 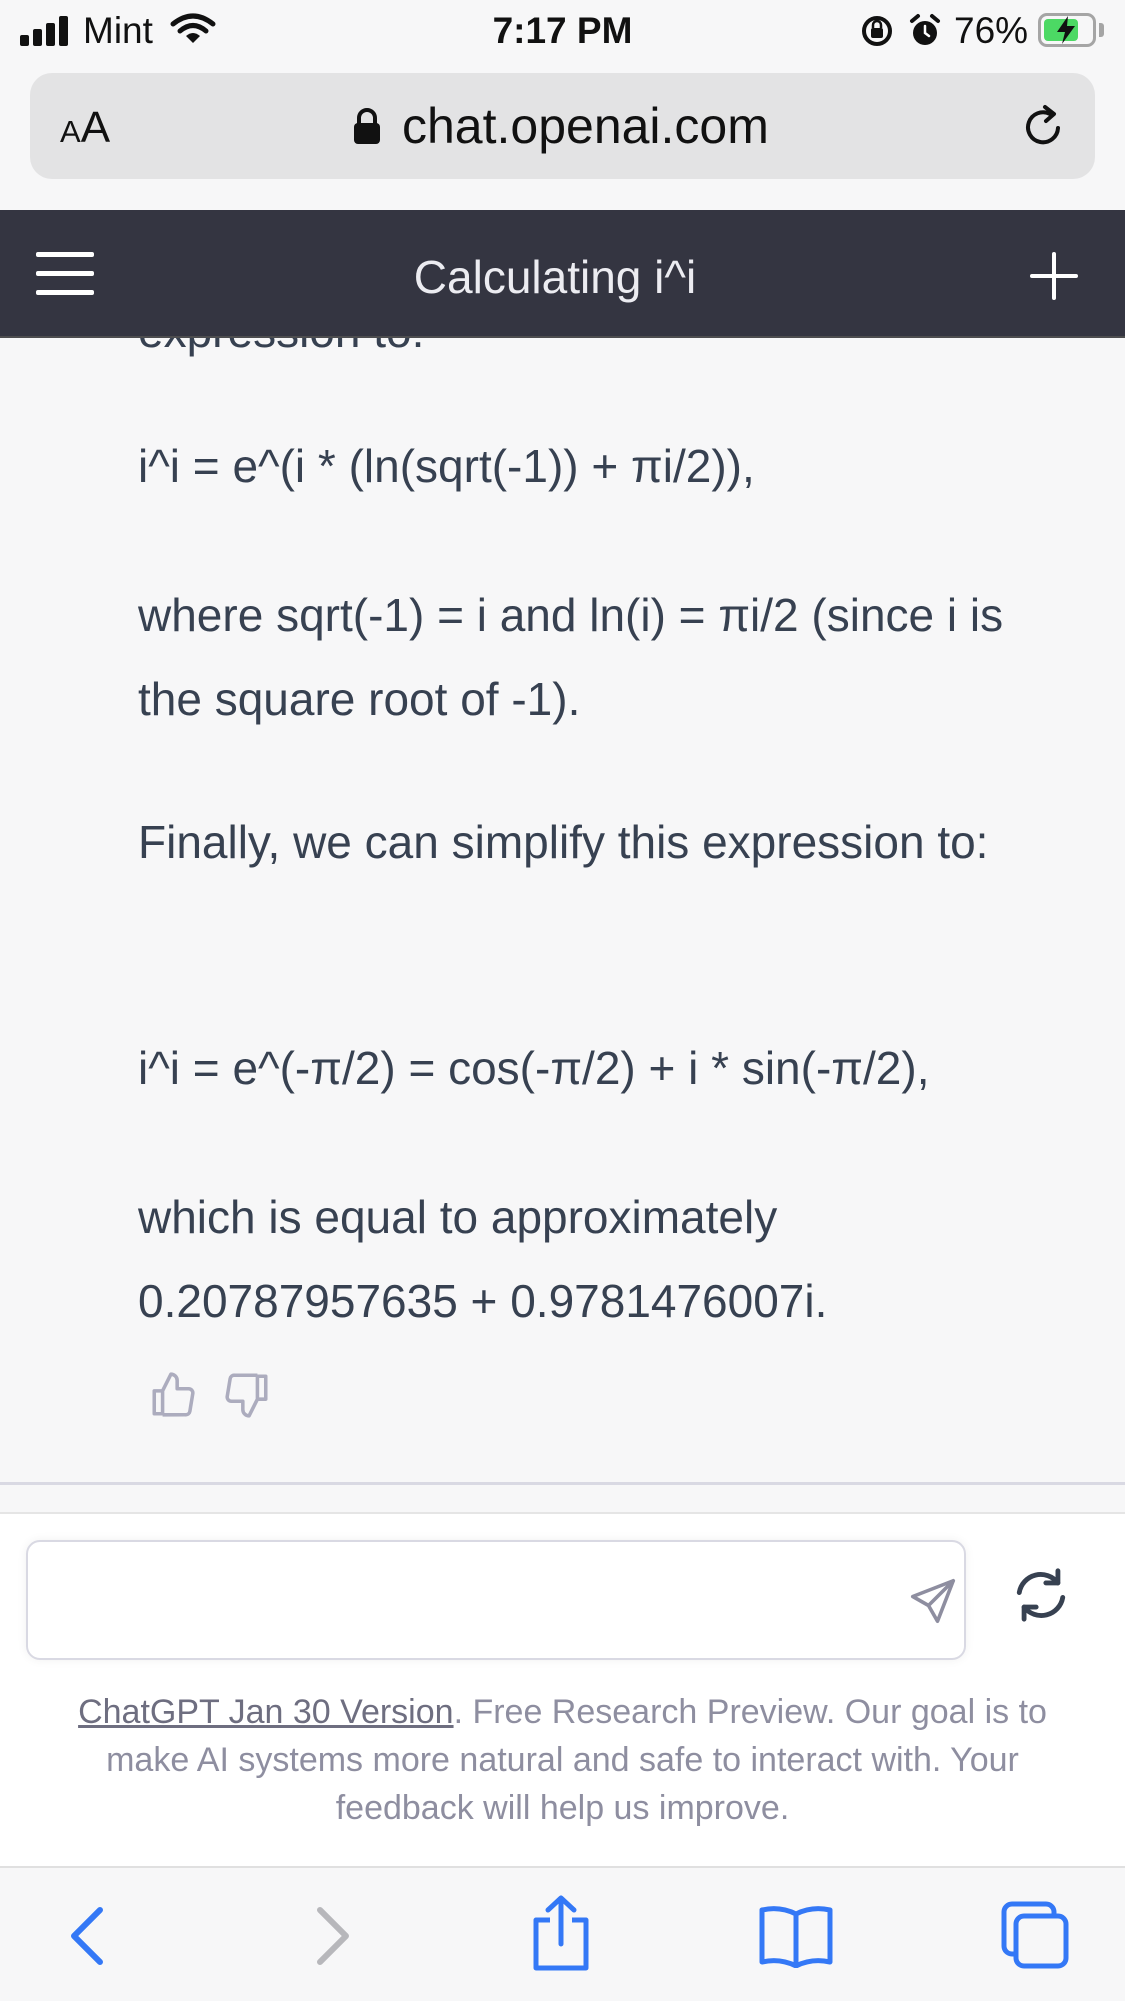 I want to click on lock-icon, so click(x=367, y=126).